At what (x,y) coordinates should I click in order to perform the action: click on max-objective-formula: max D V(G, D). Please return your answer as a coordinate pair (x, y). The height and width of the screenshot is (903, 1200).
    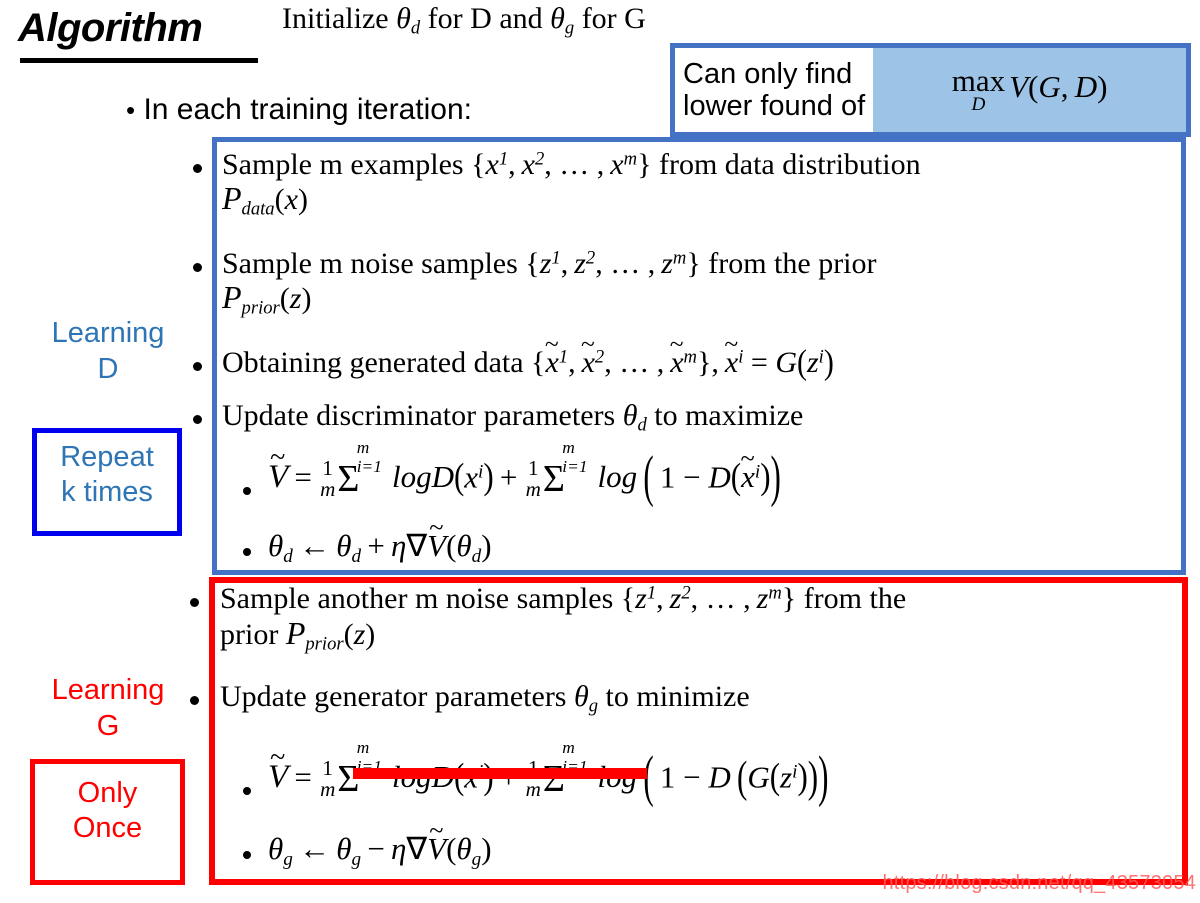
    Looking at the image, I should click on (1029, 90).